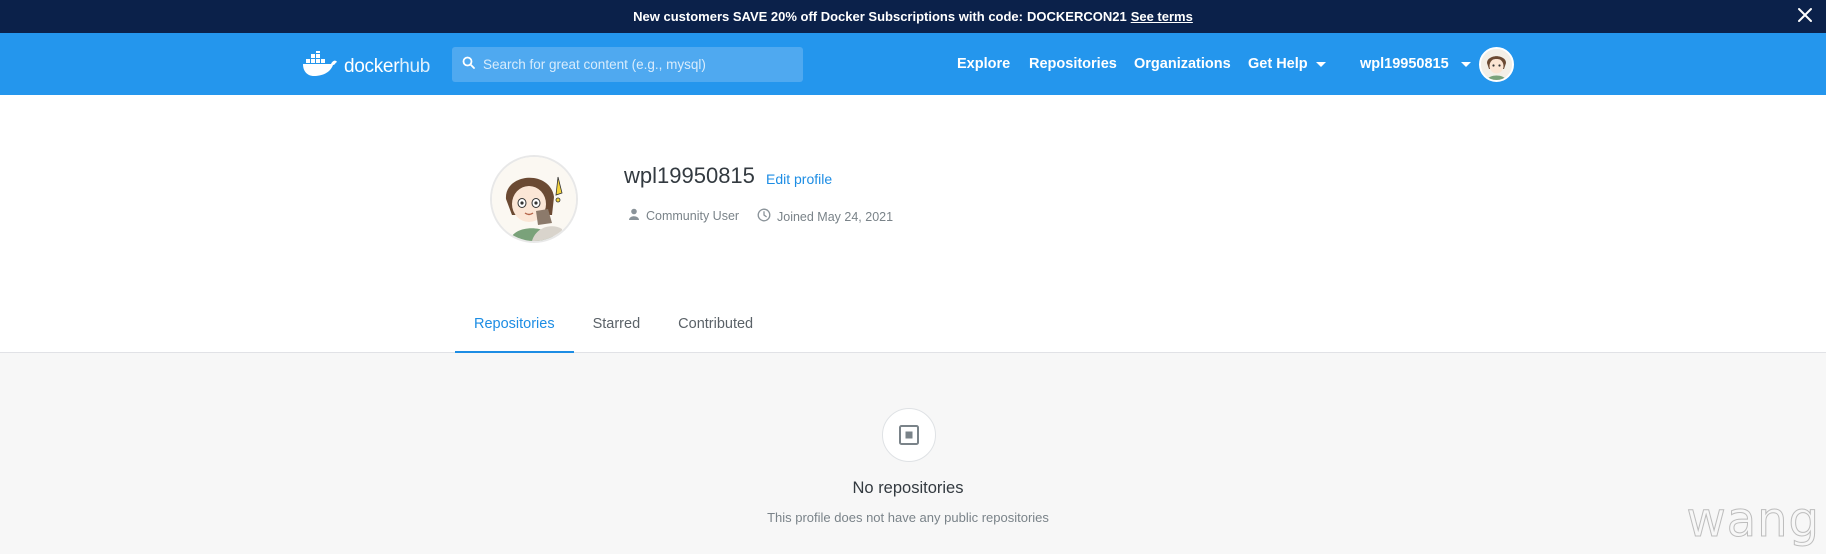  What do you see at coordinates (534, 199) in the screenshot?
I see `profile-avatar` at bounding box center [534, 199].